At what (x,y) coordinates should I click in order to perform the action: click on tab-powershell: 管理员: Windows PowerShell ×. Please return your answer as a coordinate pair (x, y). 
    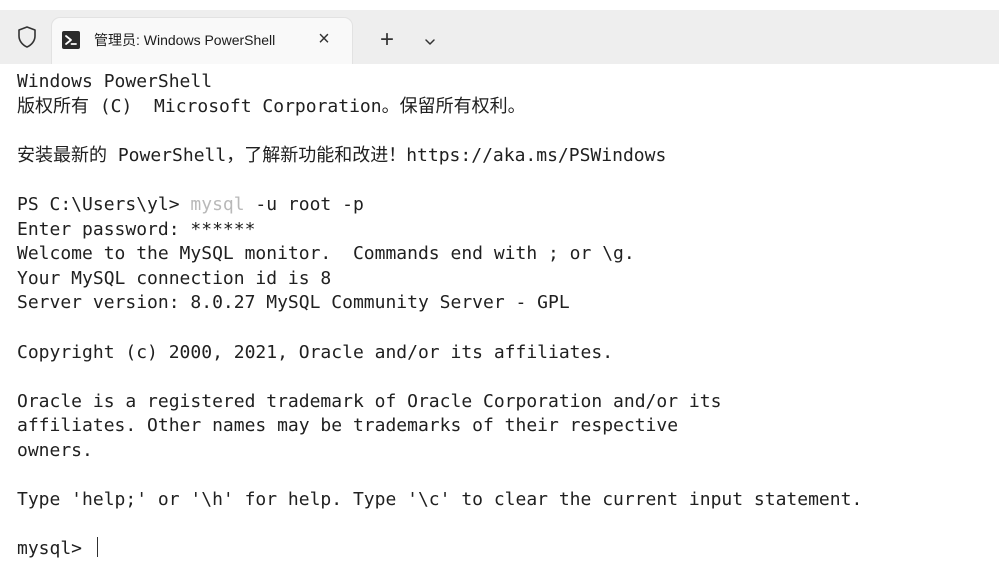
    Looking at the image, I should click on (202, 41).